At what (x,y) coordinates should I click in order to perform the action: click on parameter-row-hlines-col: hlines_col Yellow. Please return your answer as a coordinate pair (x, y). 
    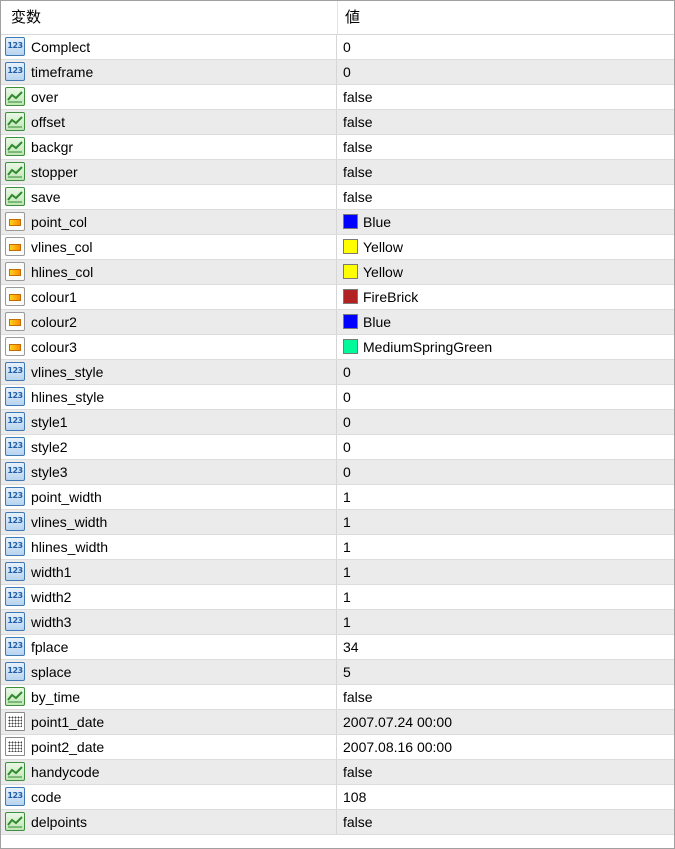
    Looking at the image, I should click on (337, 272).